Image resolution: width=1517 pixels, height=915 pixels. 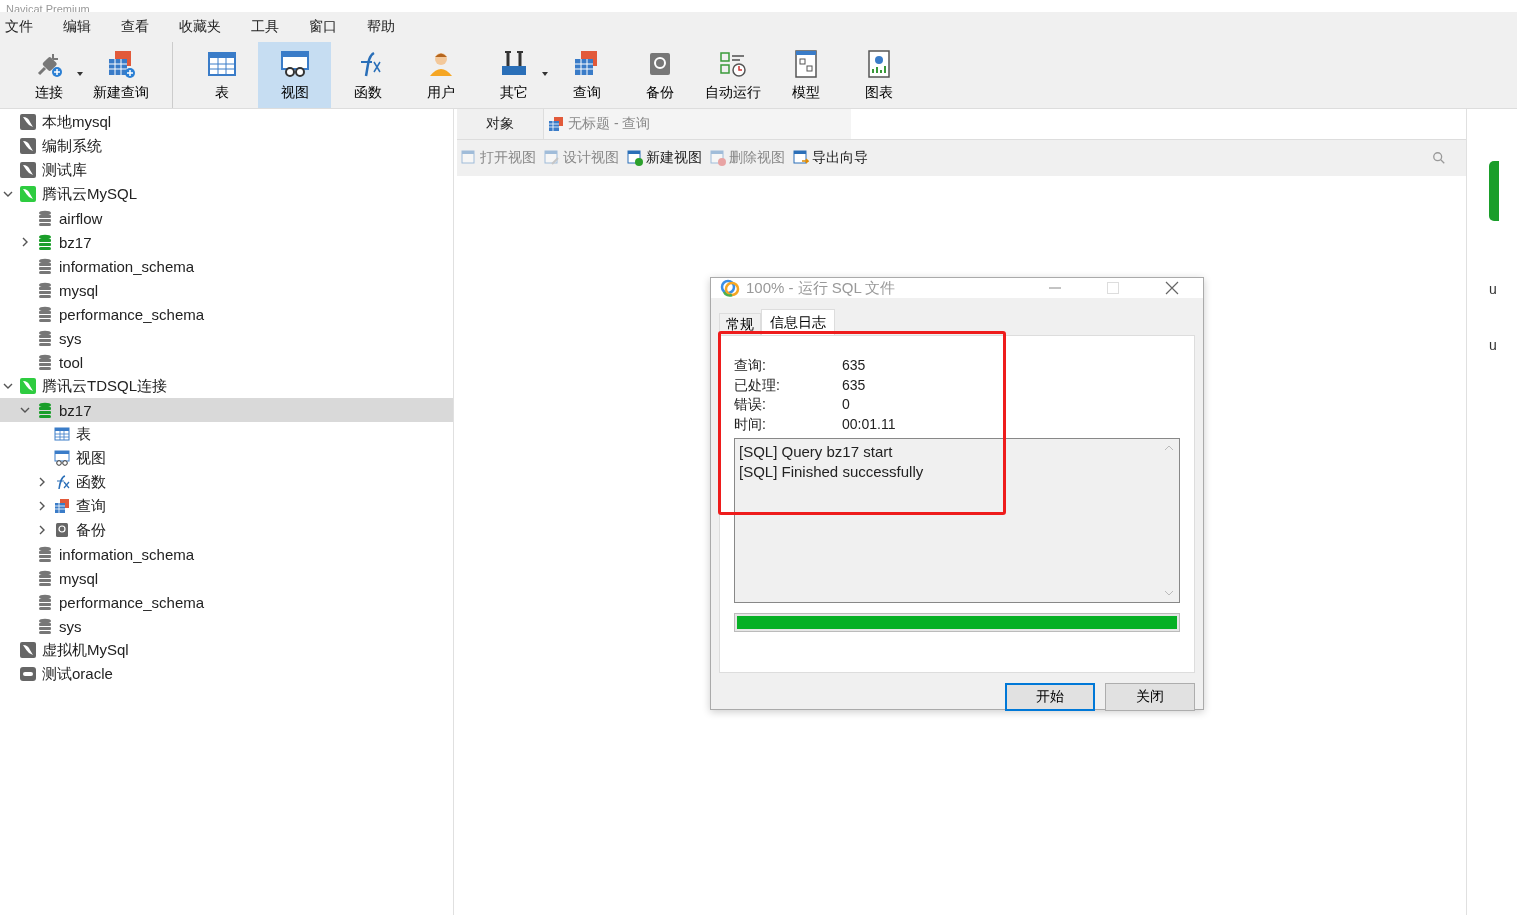 I want to click on menu-item: 编辑, so click(x=77, y=27).